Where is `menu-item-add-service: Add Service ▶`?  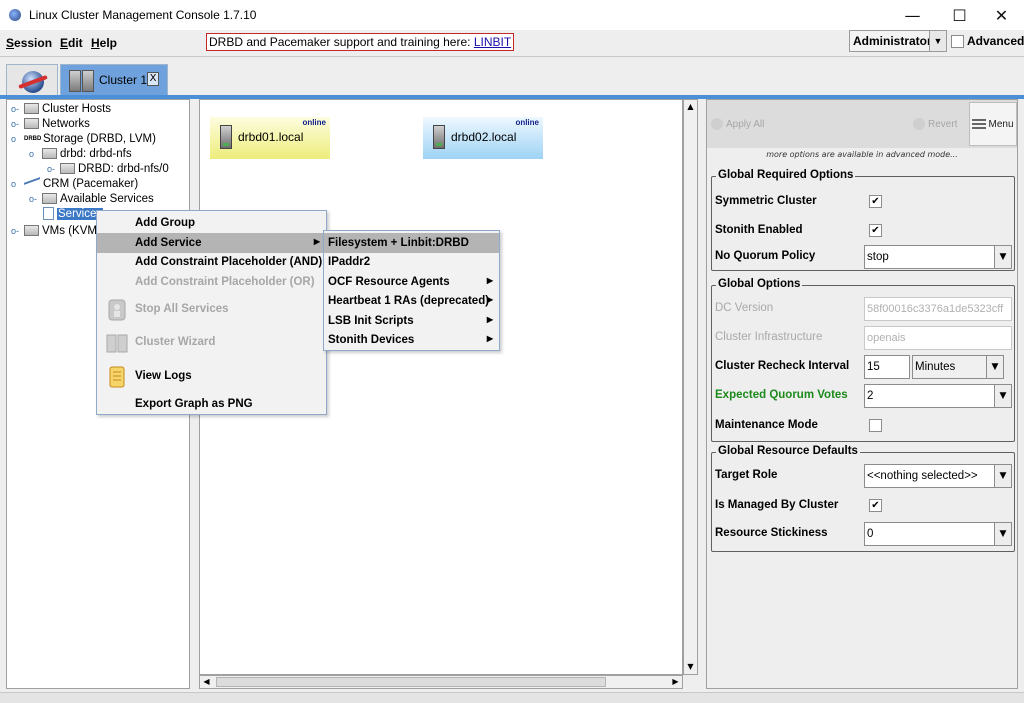
menu-item-add-service: Add Service ▶ is located at coordinates (211, 243).